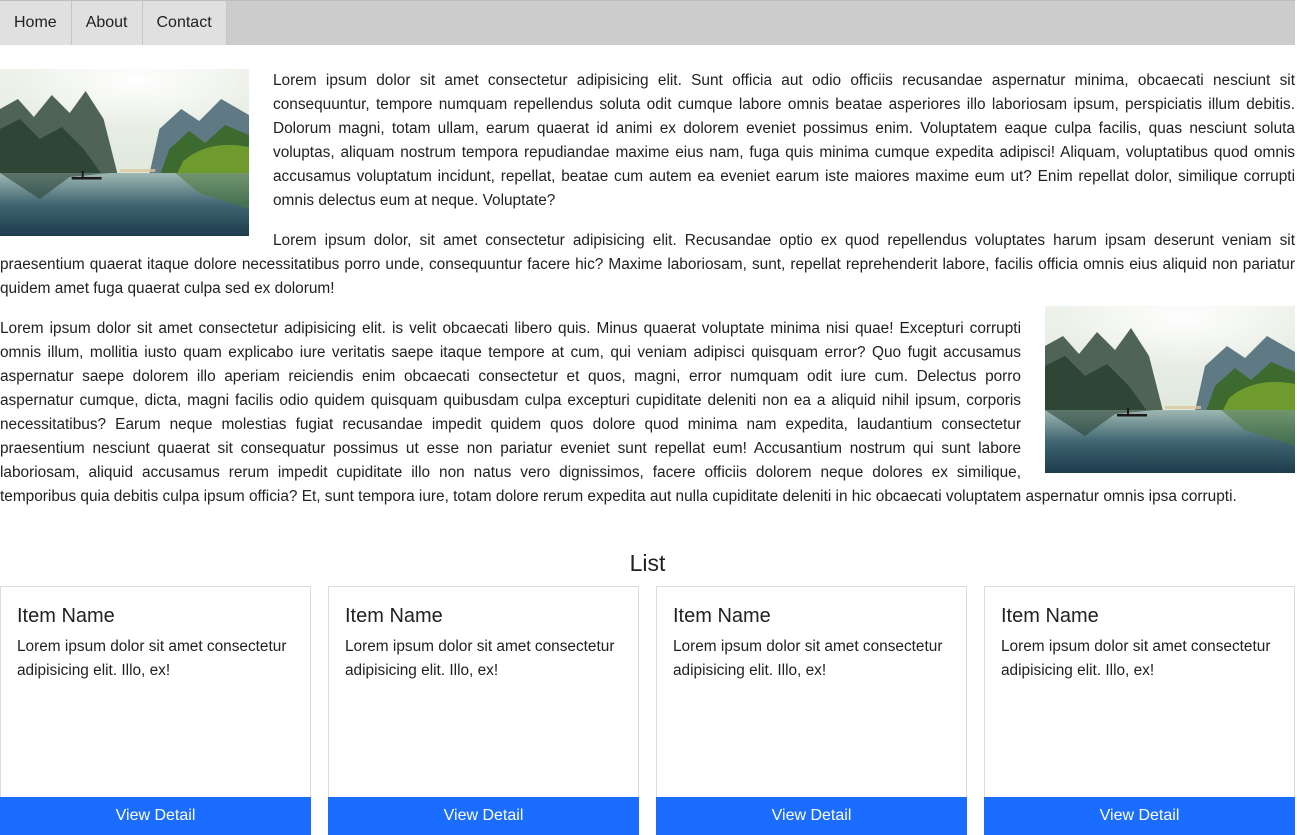 The height and width of the screenshot is (835, 1297). Describe the element at coordinates (647, 22) in the screenshot. I see `top-nav-bar: Home About Contact` at that location.